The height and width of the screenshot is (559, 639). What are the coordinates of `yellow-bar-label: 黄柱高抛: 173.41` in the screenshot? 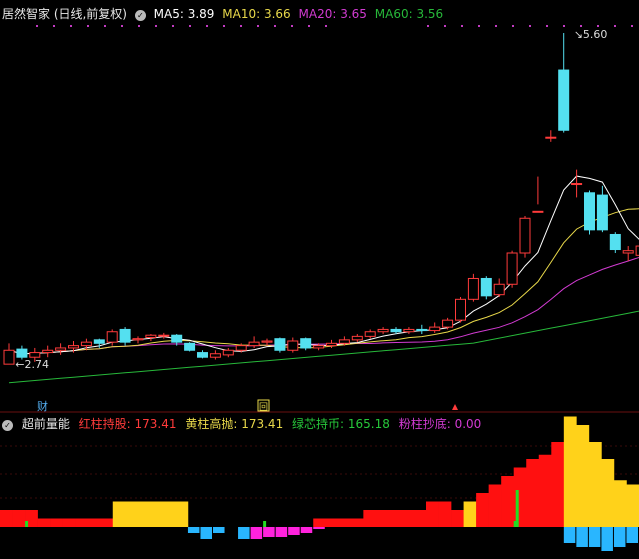 It's located at (234, 424).